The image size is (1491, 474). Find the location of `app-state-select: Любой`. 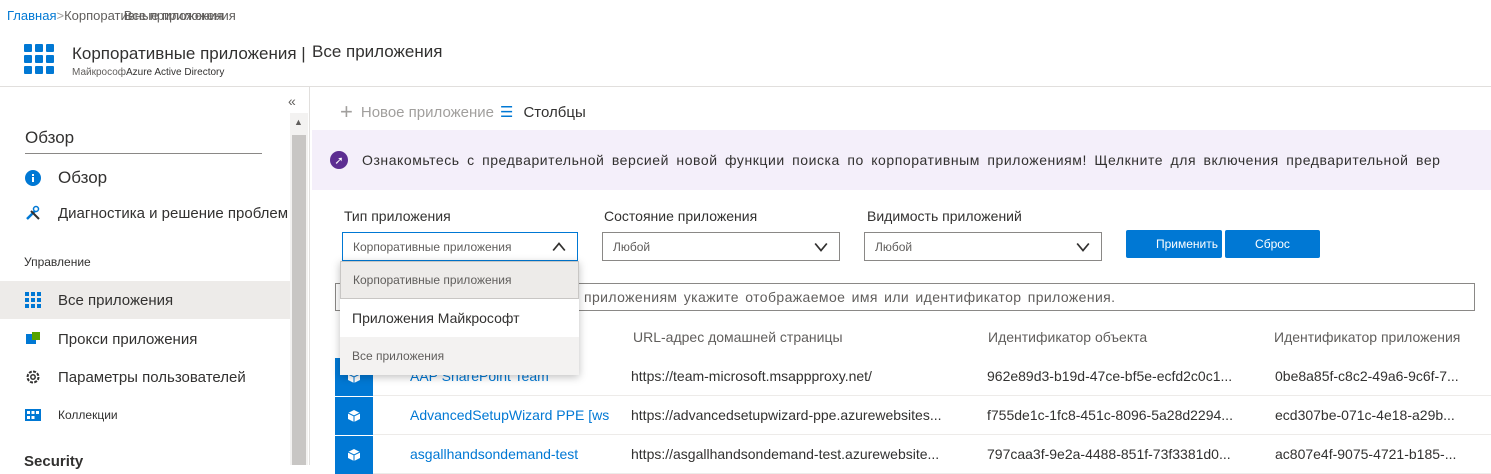

app-state-select: Любой is located at coordinates (721, 246).